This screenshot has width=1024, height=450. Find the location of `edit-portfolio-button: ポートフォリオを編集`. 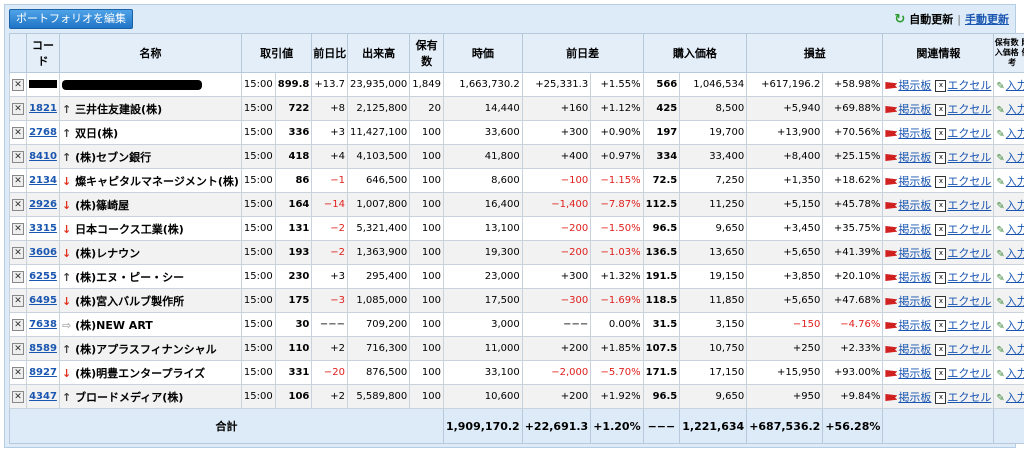

edit-portfolio-button: ポートフォリオを編集 is located at coordinates (71, 19).